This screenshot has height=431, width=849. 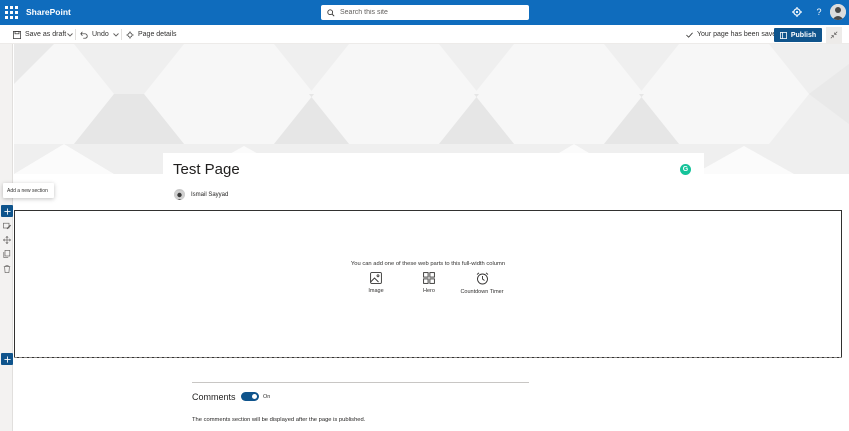 What do you see at coordinates (482, 278) in the screenshot?
I see `timer-icon` at bounding box center [482, 278].